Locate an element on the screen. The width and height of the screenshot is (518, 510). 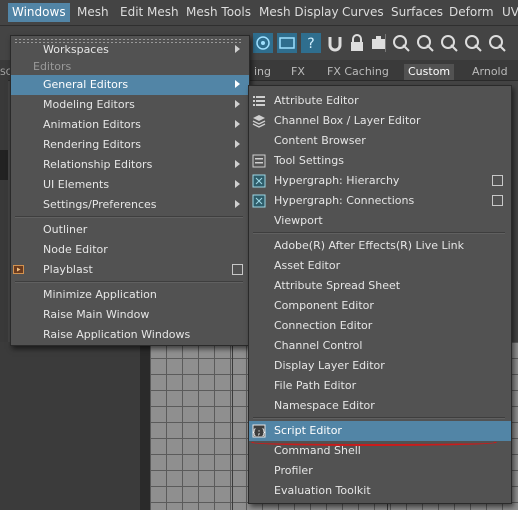
menu-item-animation-editors: Animation Editors is located at coordinates (130, 125).